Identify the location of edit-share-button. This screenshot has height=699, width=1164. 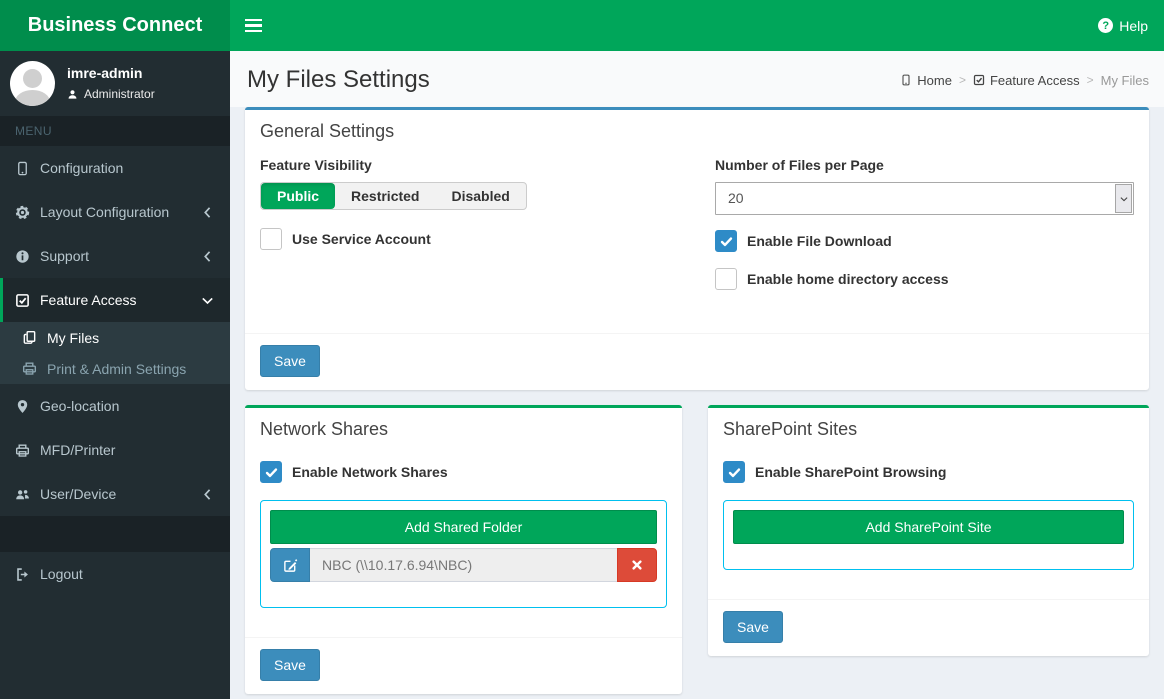
(290, 565).